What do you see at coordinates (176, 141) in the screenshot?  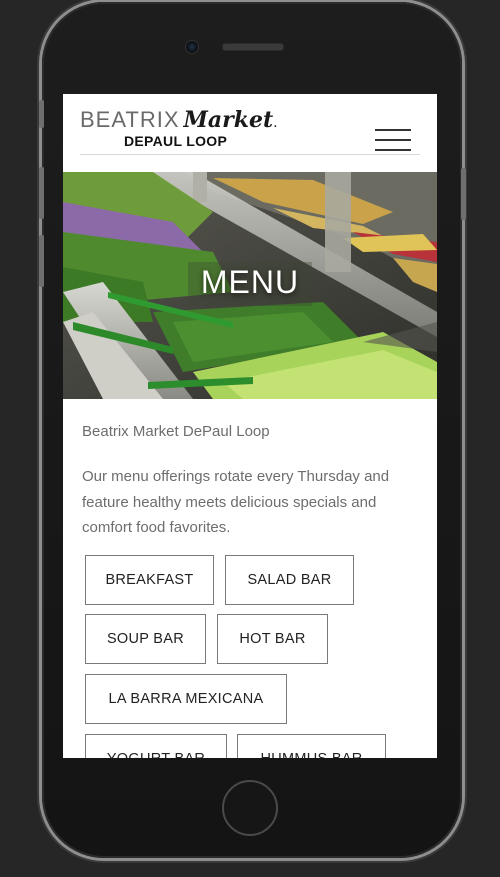 I see `logo-location: DEPAUL LOOP` at bounding box center [176, 141].